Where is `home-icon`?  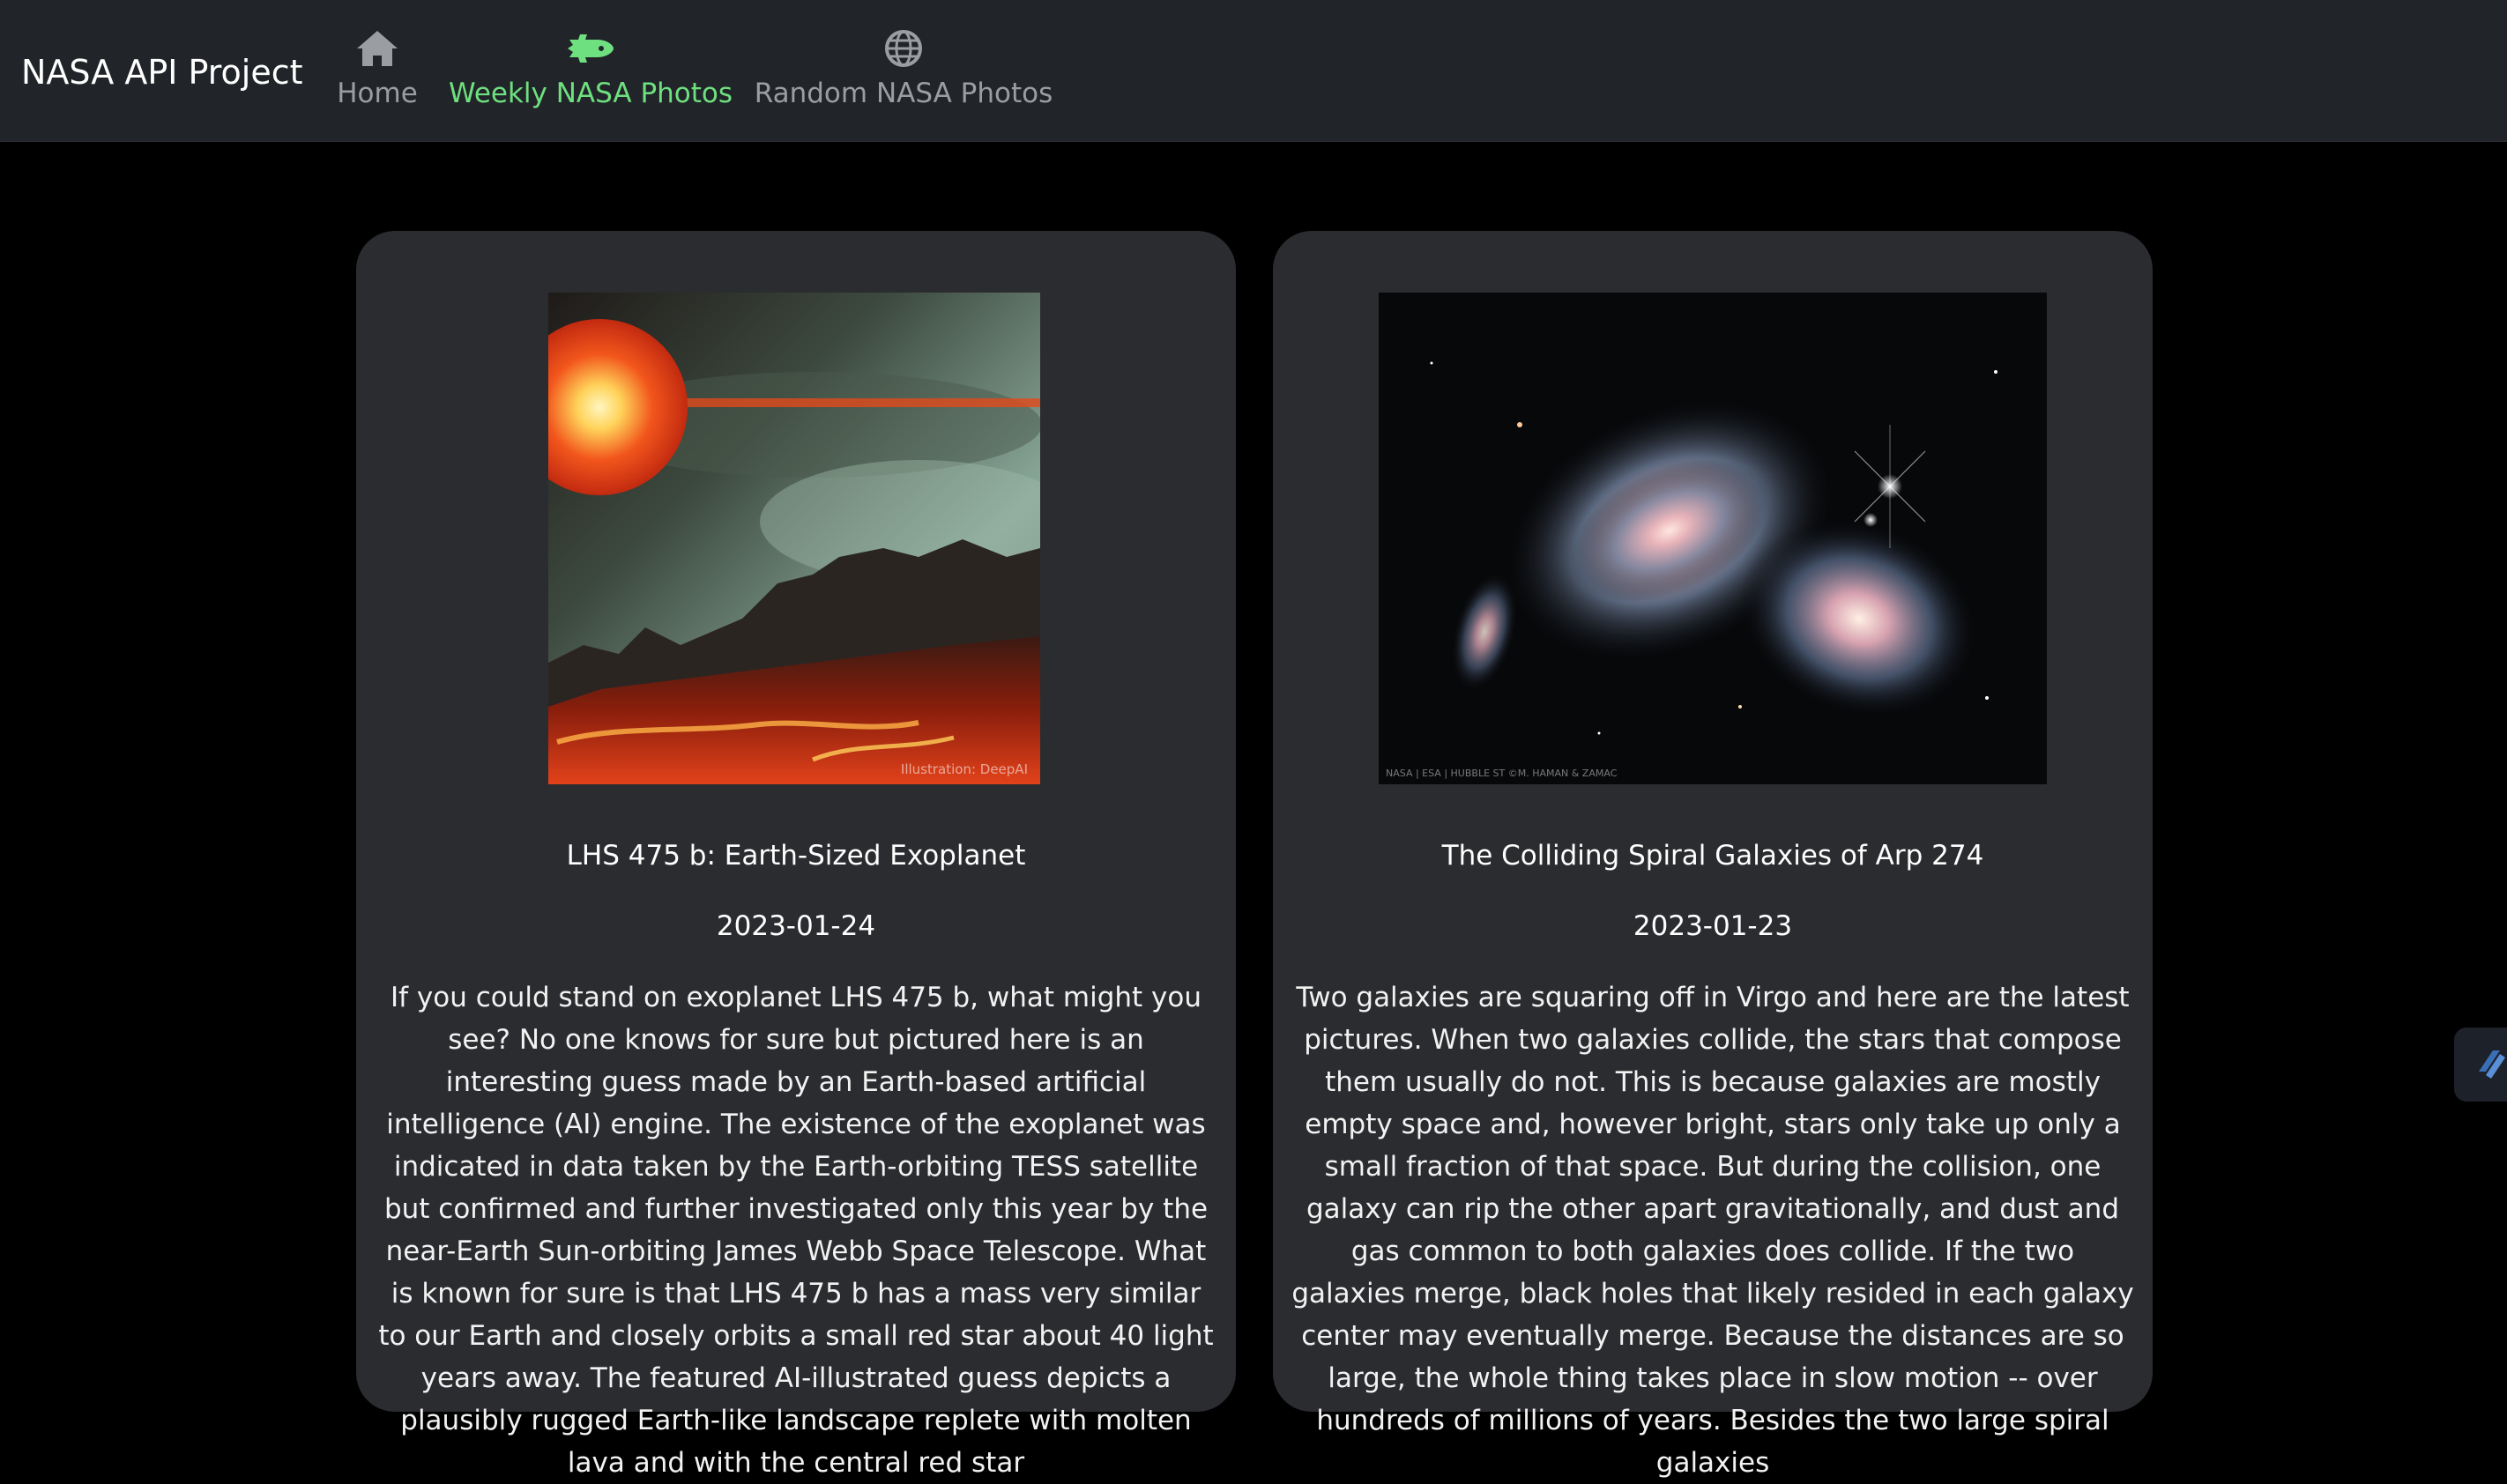
home-icon is located at coordinates (377, 48).